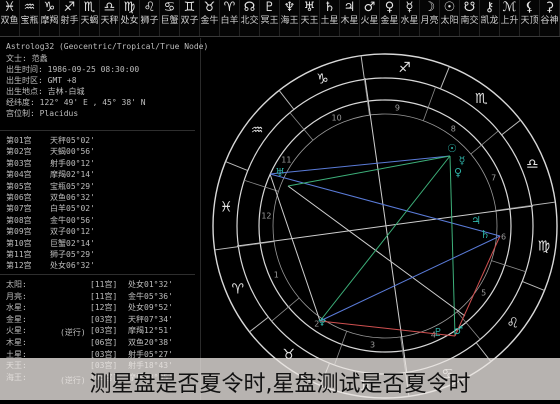 The width and height of the screenshot is (560, 404). Describe the element at coordinates (509, 21) in the screenshot. I see `symbol-label: 上升` at that location.